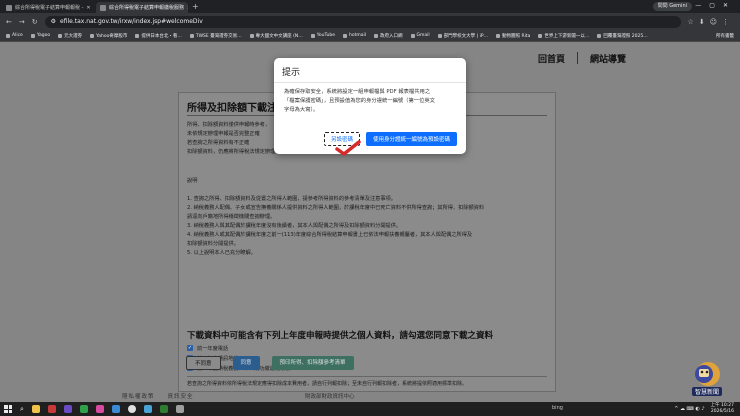 This screenshot has height=416, width=740. Describe the element at coordinates (420, 35) in the screenshot. I see `bookmark-item: Gmail` at that location.